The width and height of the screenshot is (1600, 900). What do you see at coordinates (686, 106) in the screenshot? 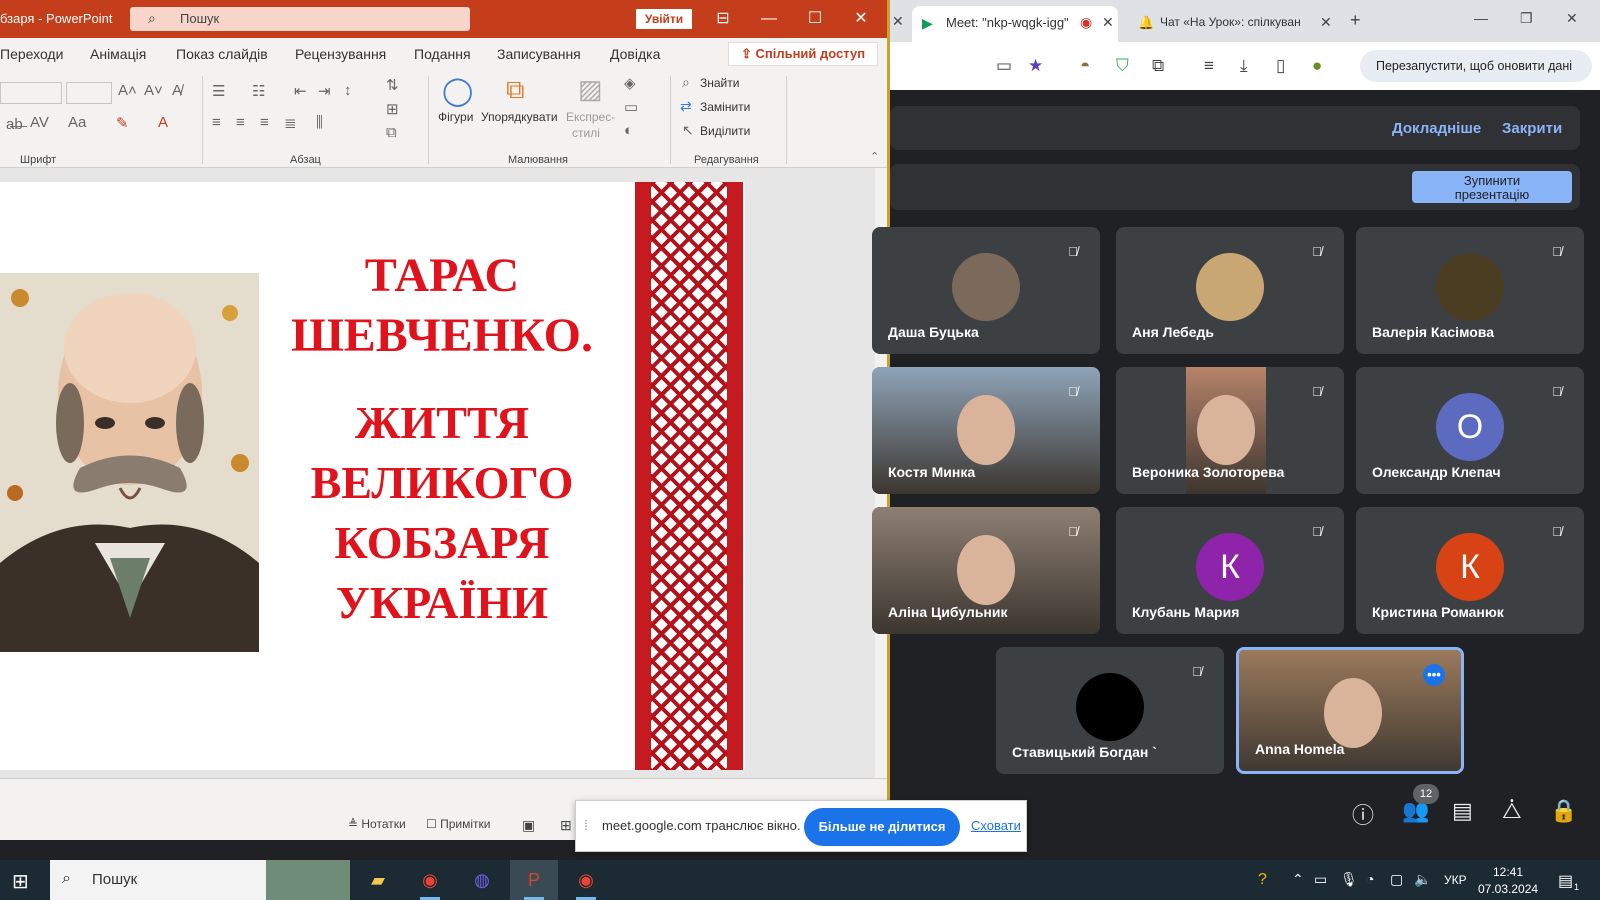
I see `replace-icon: ⇄` at bounding box center [686, 106].